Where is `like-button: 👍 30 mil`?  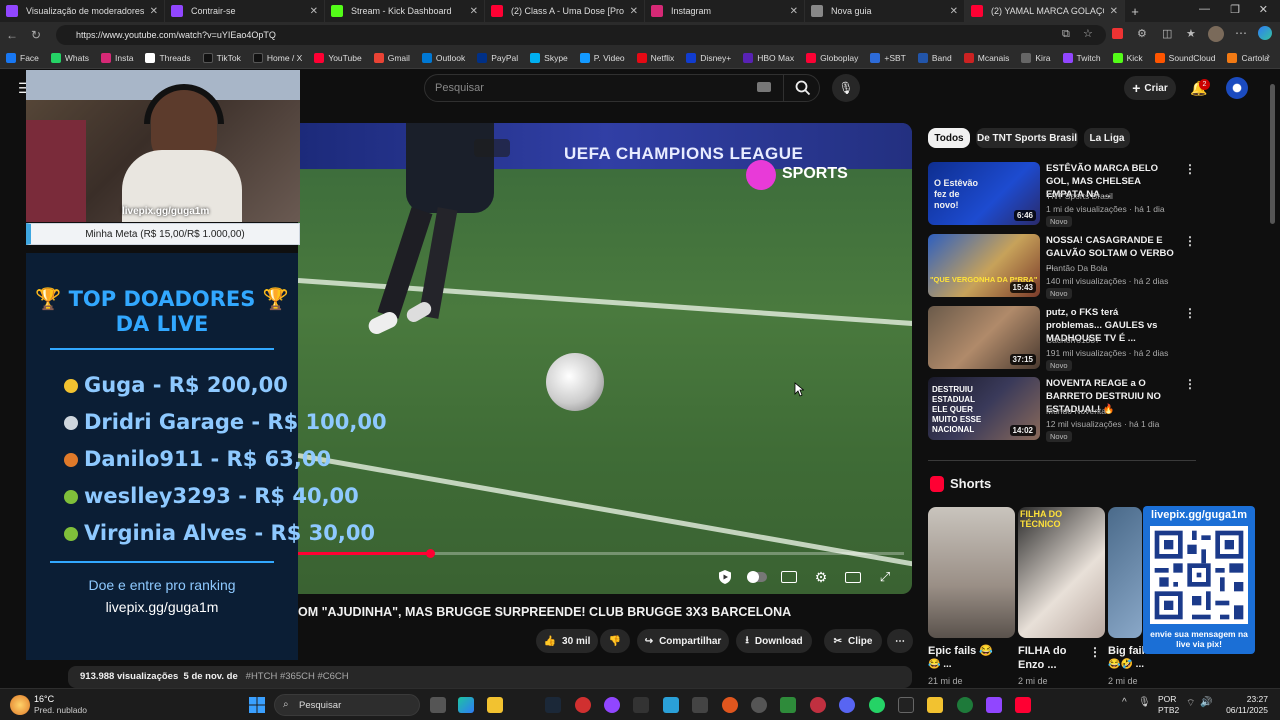
like-button: 👍 30 mil is located at coordinates (567, 641).